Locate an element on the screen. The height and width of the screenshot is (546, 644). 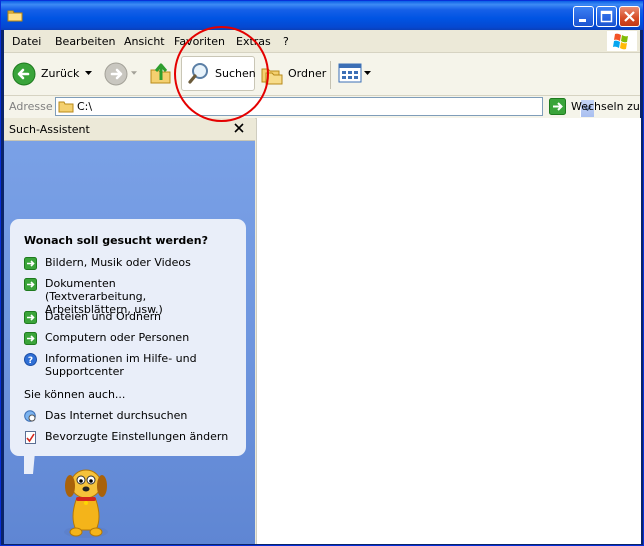
up-folder-icon is located at coordinates (160, 73).